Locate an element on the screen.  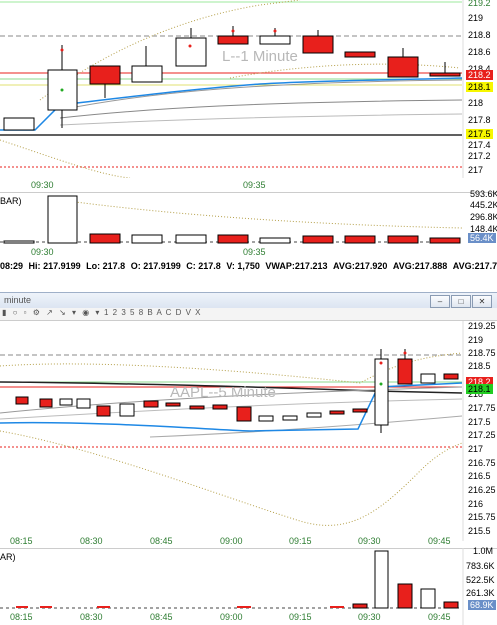
status-avg: 217.888 is located at coordinates (431, 266).